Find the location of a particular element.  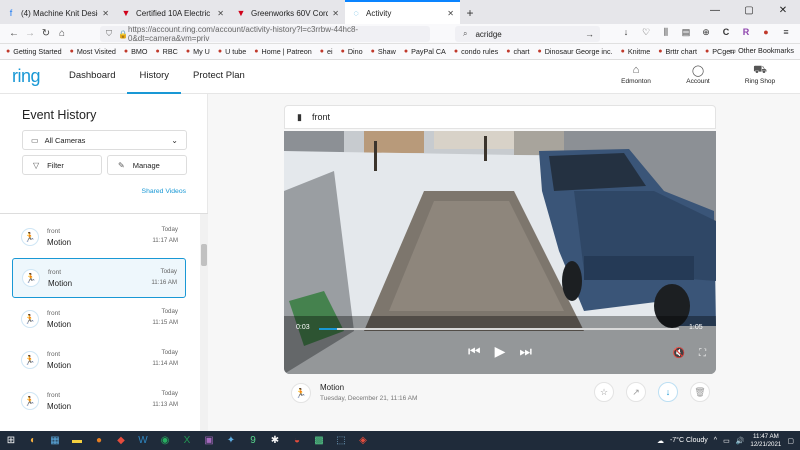

home-page-icon: ⌂ is located at coordinates (62, 33).